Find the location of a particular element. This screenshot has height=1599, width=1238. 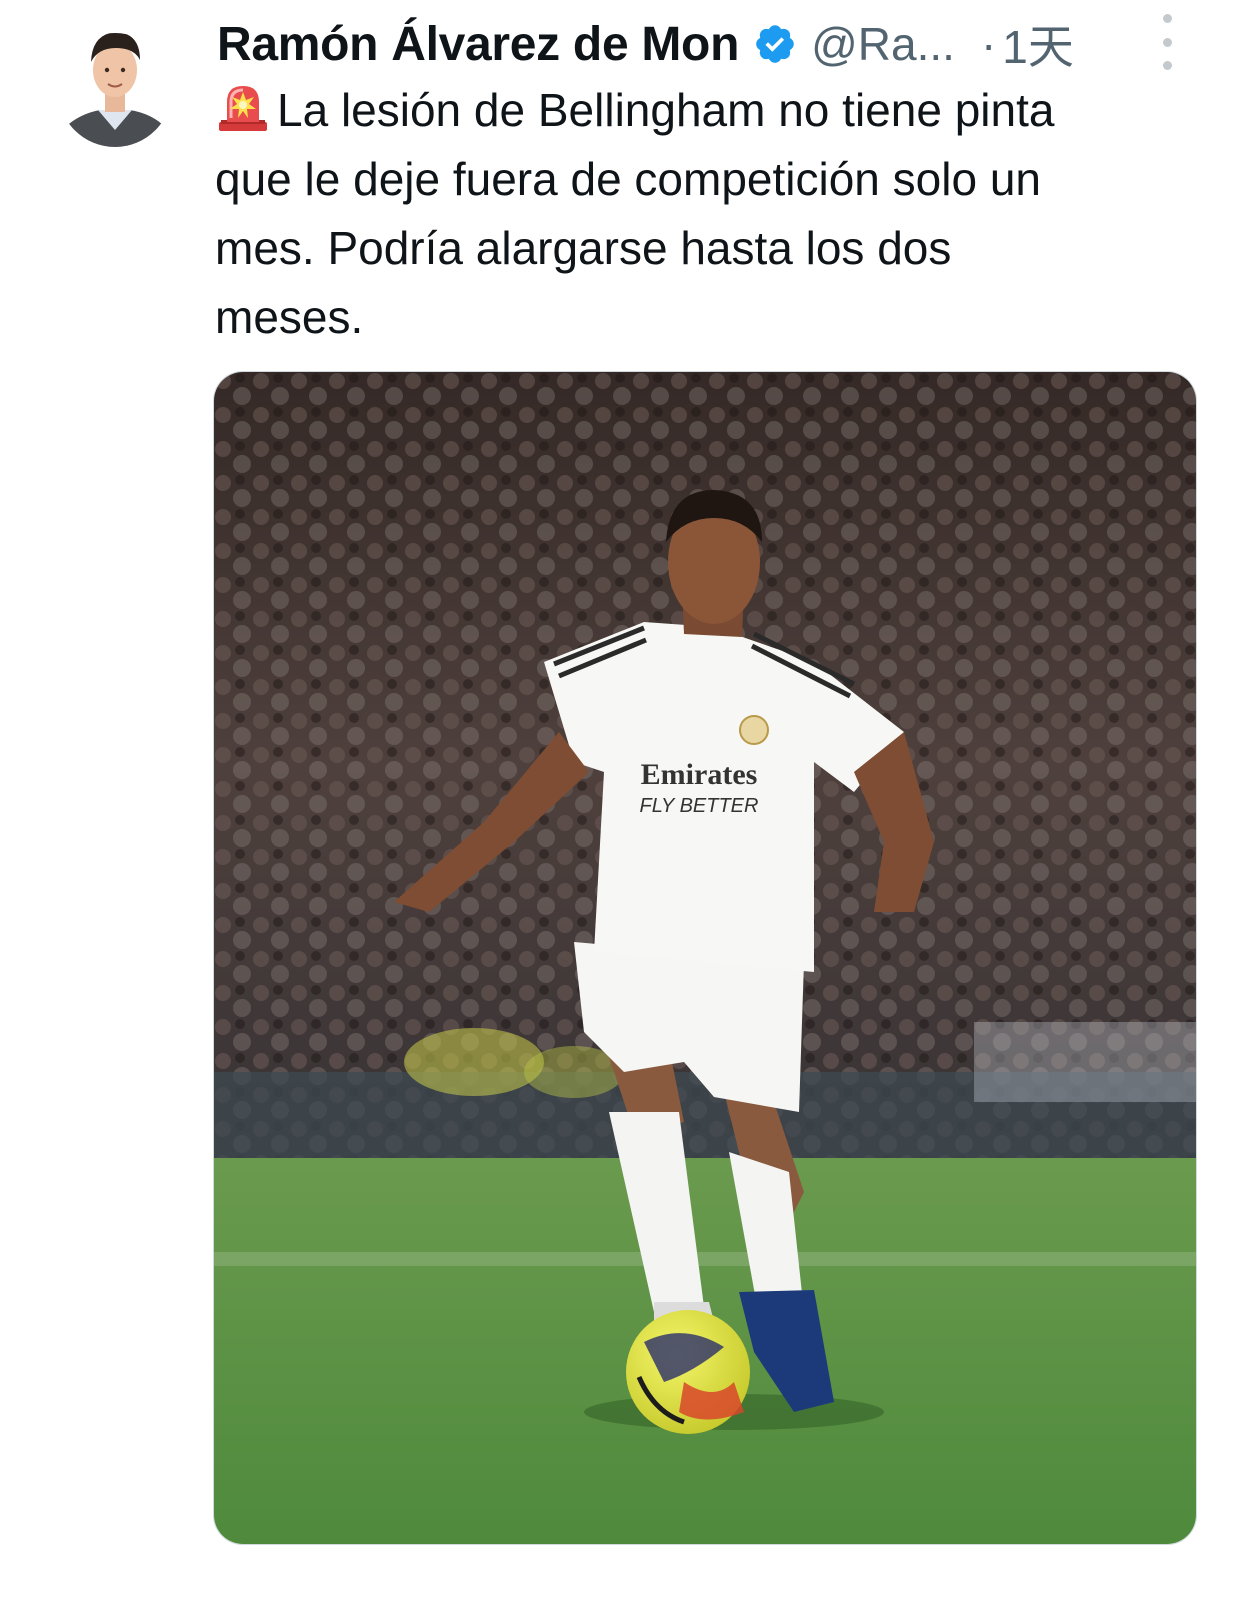

more-vertical-icon is located at coordinates (1167, 42).